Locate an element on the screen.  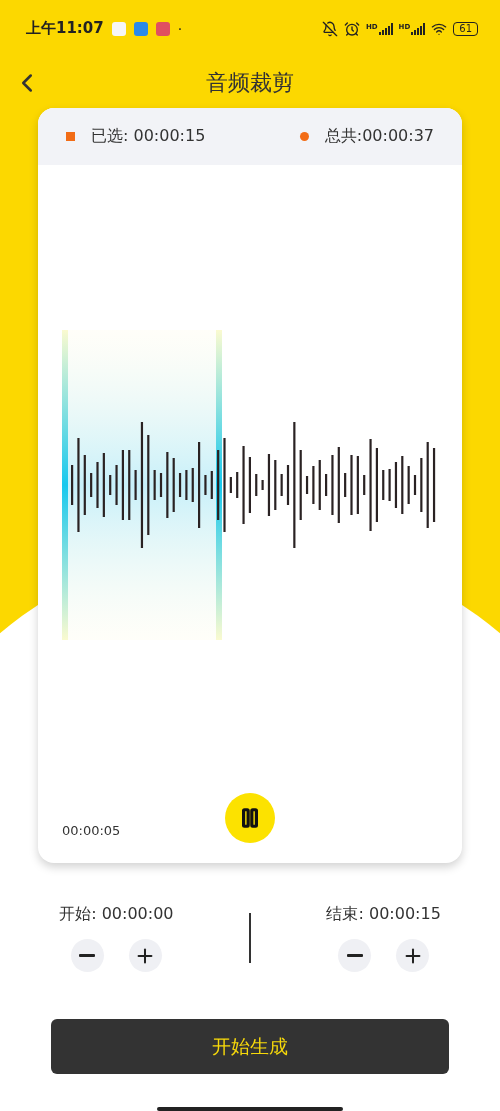
dot-icon is located at coordinates (304, 136).